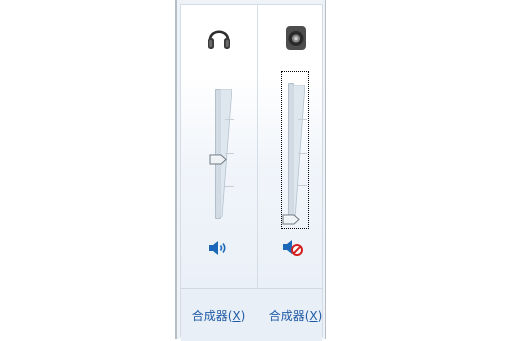 This screenshot has height=341, width=510. I want to click on mixer-link-speakers: 合成器(X), so click(295, 315).